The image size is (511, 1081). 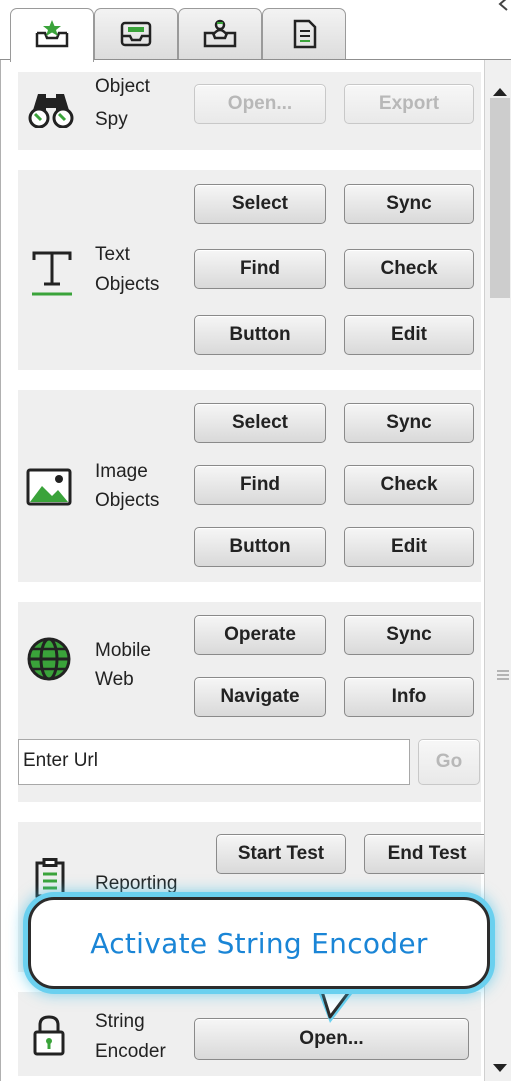 I want to click on mobile-web-label-line1: Mobile, so click(x=123, y=650).